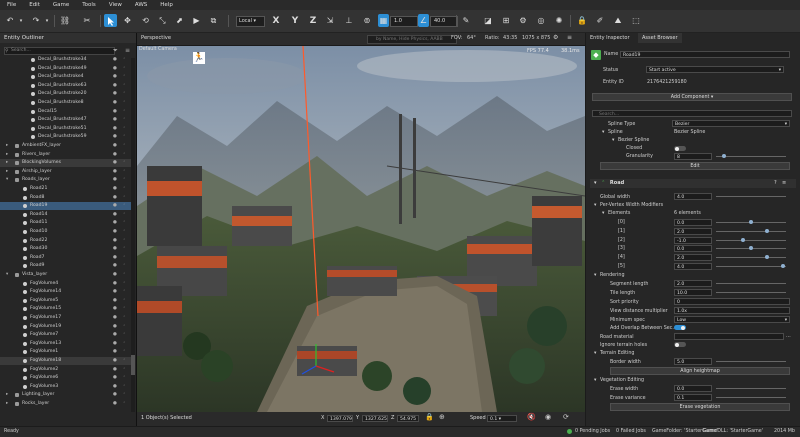 The image size is (800, 437). What do you see at coordinates (196, 20) in the screenshot?
I see `play-icon: ▶` at bounding box center [196, 20].